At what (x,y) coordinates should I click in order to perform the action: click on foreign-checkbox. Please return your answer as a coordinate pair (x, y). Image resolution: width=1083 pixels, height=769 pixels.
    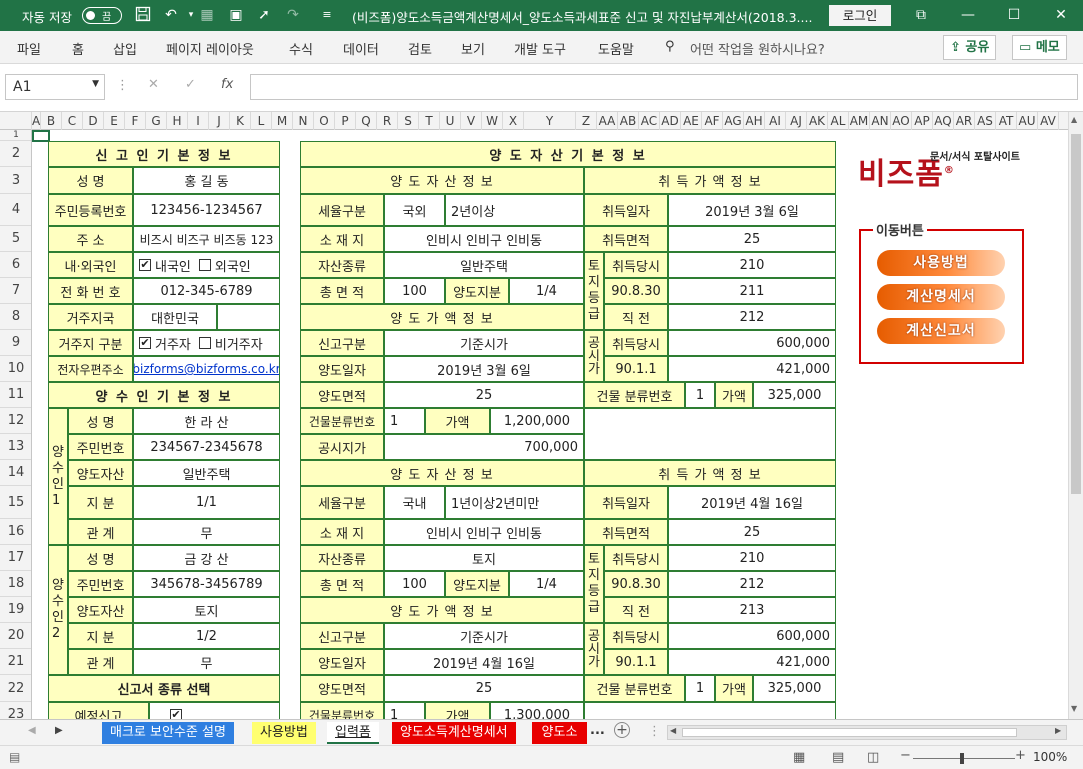
    Looking at the image, I should click on (204, 265).